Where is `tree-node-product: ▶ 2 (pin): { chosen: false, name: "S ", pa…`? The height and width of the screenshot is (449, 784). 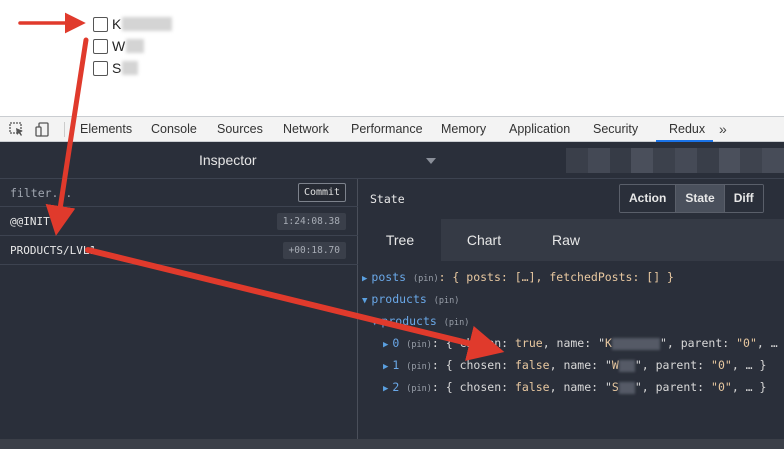
tree-node-product: ▶ 2 (pin): { chosen: false, name: "S ", pa… is located at coordinates (574, 387).